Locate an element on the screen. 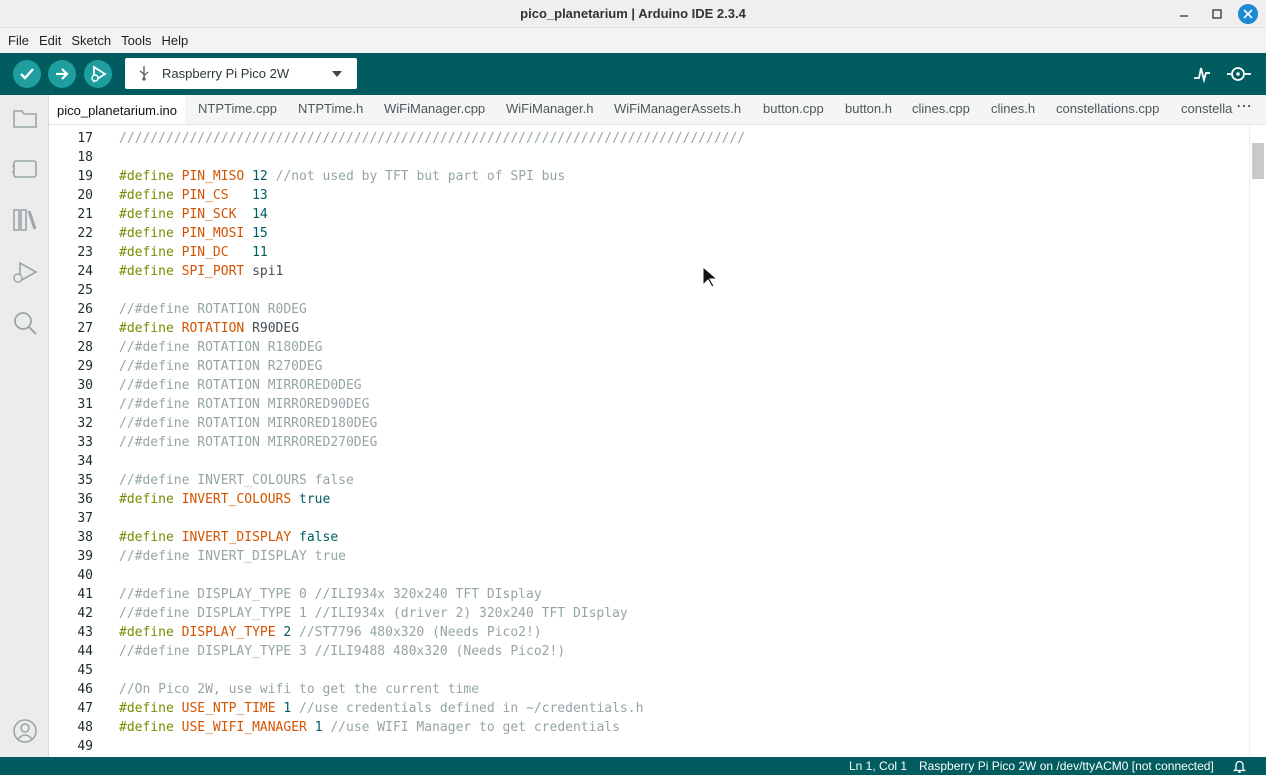 The width and height of the screenshot is (1266, 775). code-line: 24 #define SPI_PORT spi1 is located at coordinates (649, 271).